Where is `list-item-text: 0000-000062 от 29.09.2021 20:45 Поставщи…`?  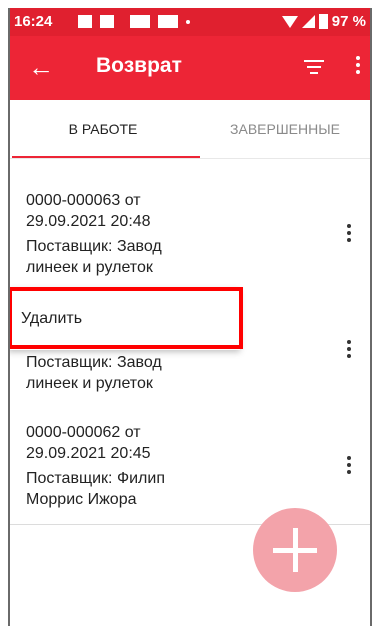 list-item-text: 0000-000062 от 29.09.2021 20:45 Поставщи… is located at coordinates (166, 466).